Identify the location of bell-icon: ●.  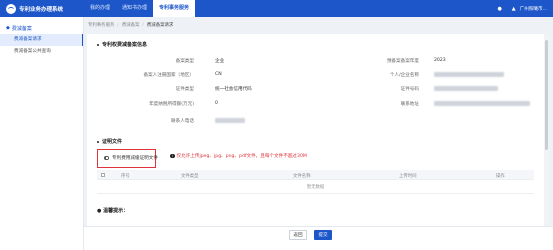
(500, 9).